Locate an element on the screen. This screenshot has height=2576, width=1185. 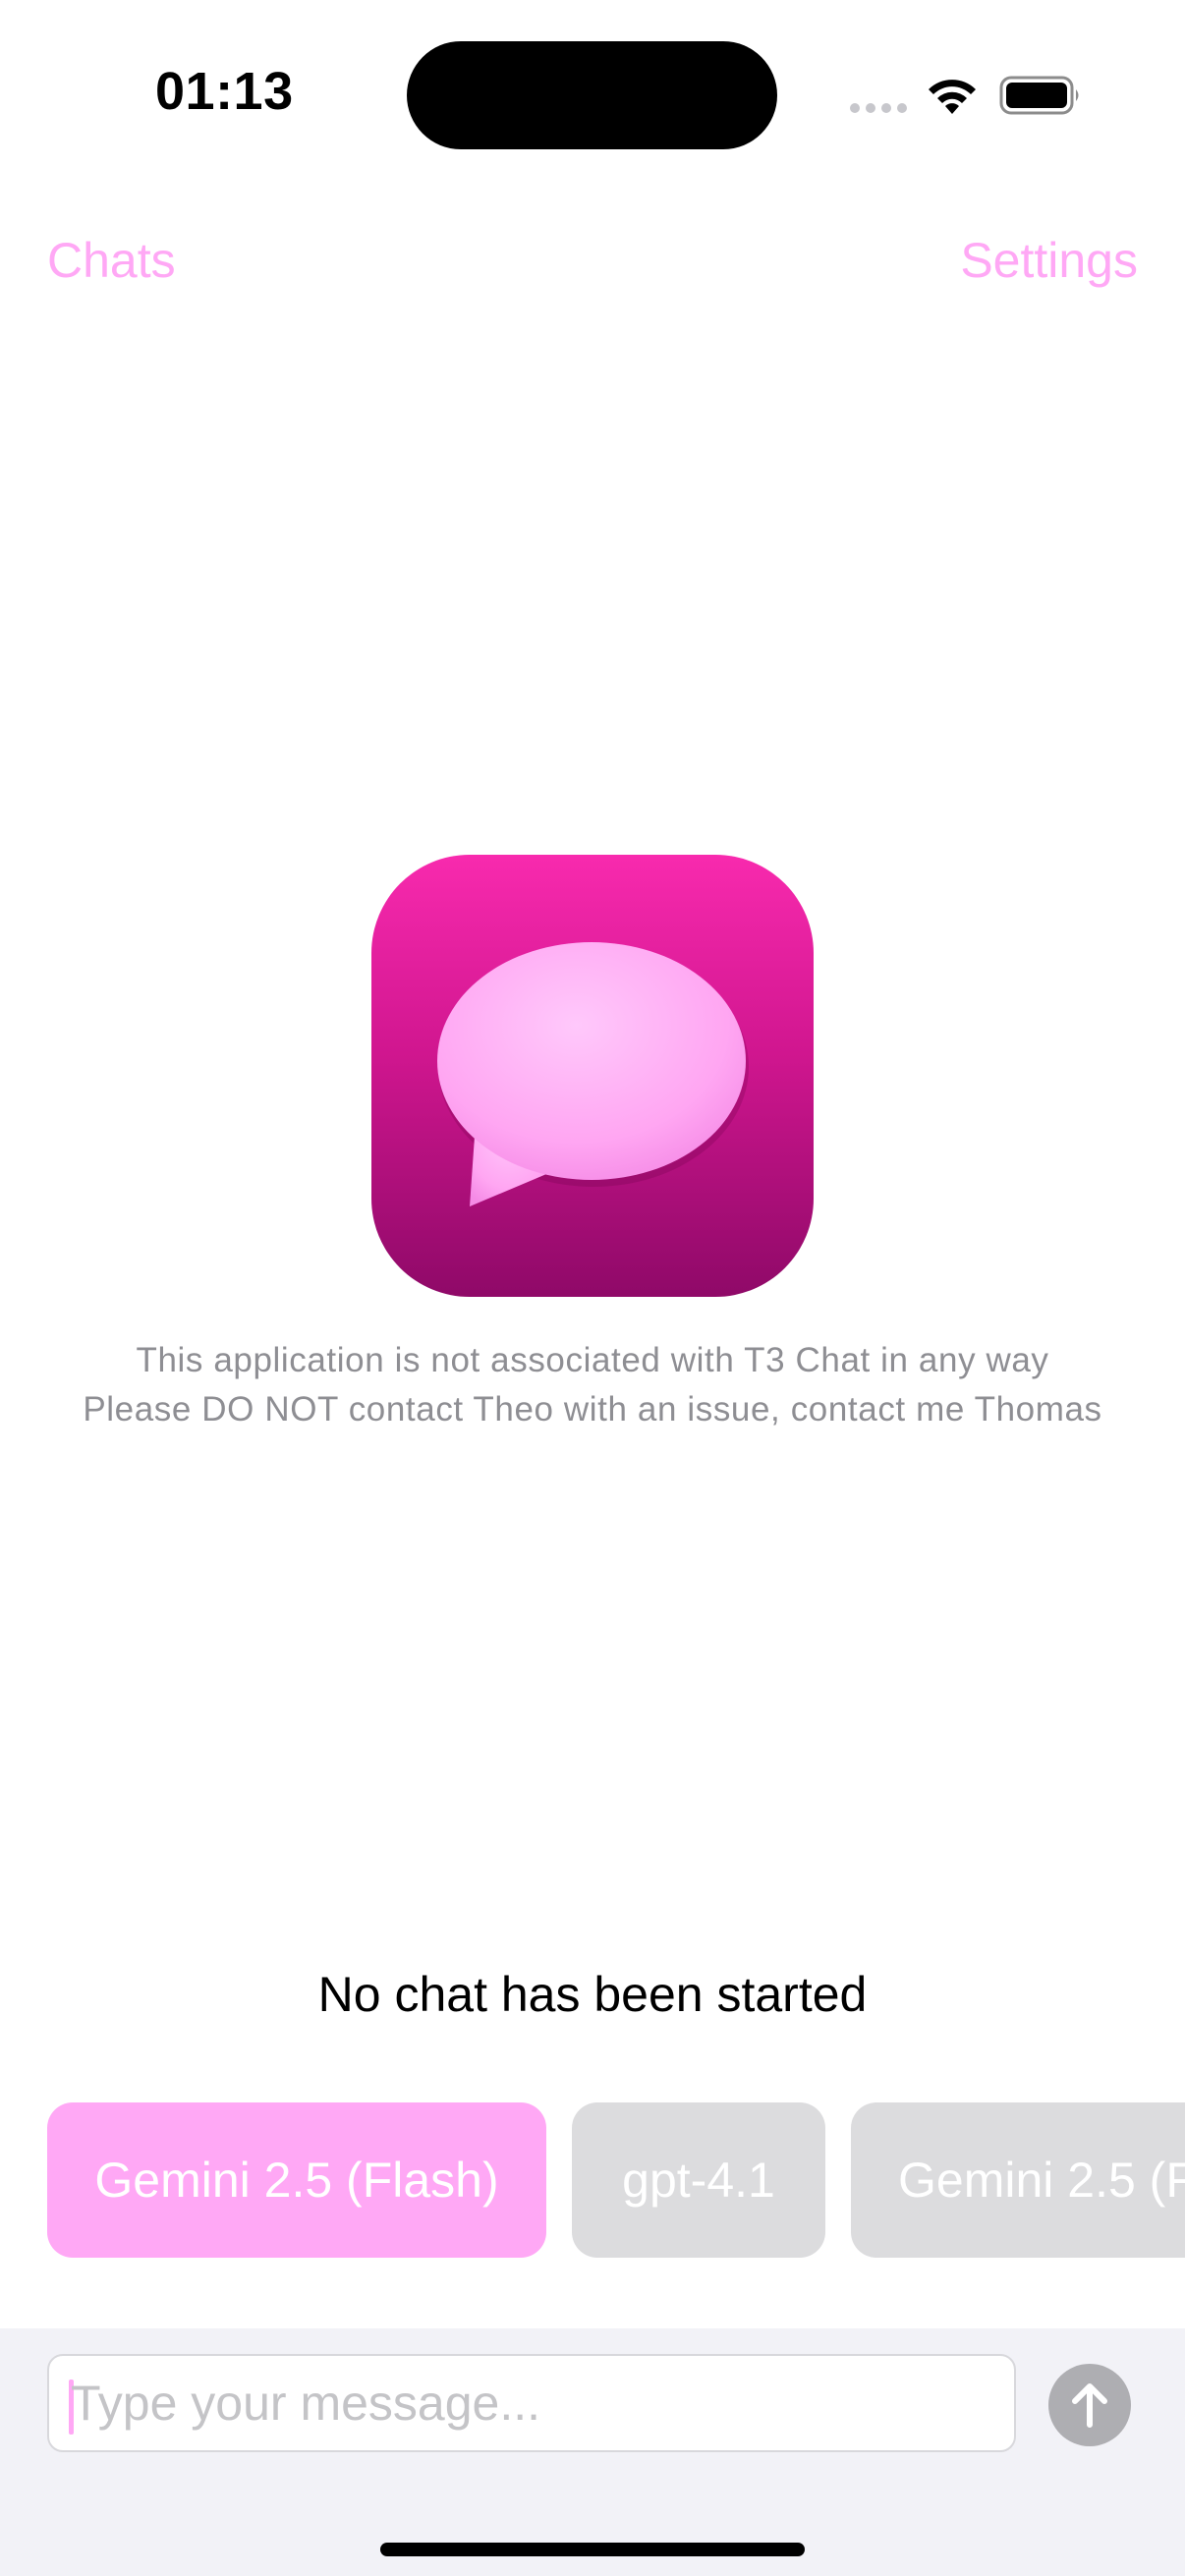
home-indicator is located at coordinates (592, 2549).